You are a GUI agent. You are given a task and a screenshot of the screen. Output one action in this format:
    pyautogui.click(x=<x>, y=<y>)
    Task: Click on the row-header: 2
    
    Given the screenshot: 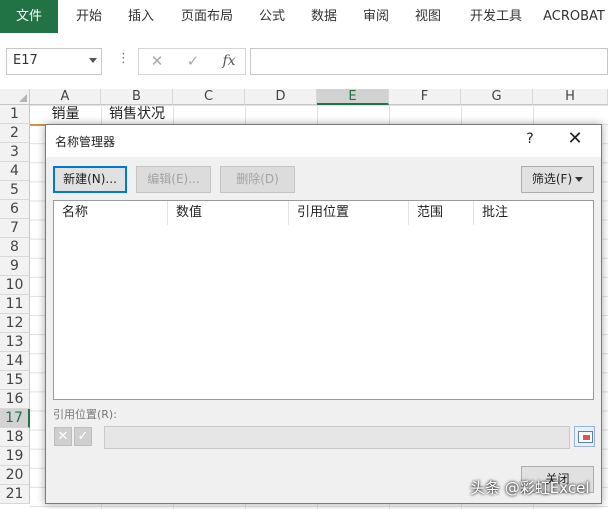 What is the action you would take?
    pyautogui.click(x=15, y=133)
    